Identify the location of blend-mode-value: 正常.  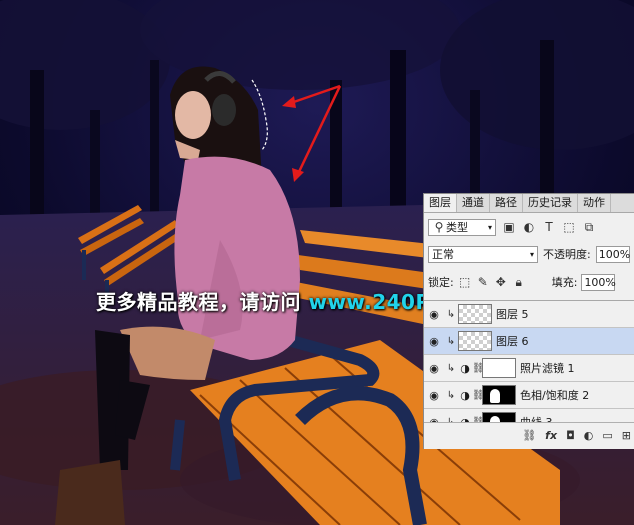
(443, 254).